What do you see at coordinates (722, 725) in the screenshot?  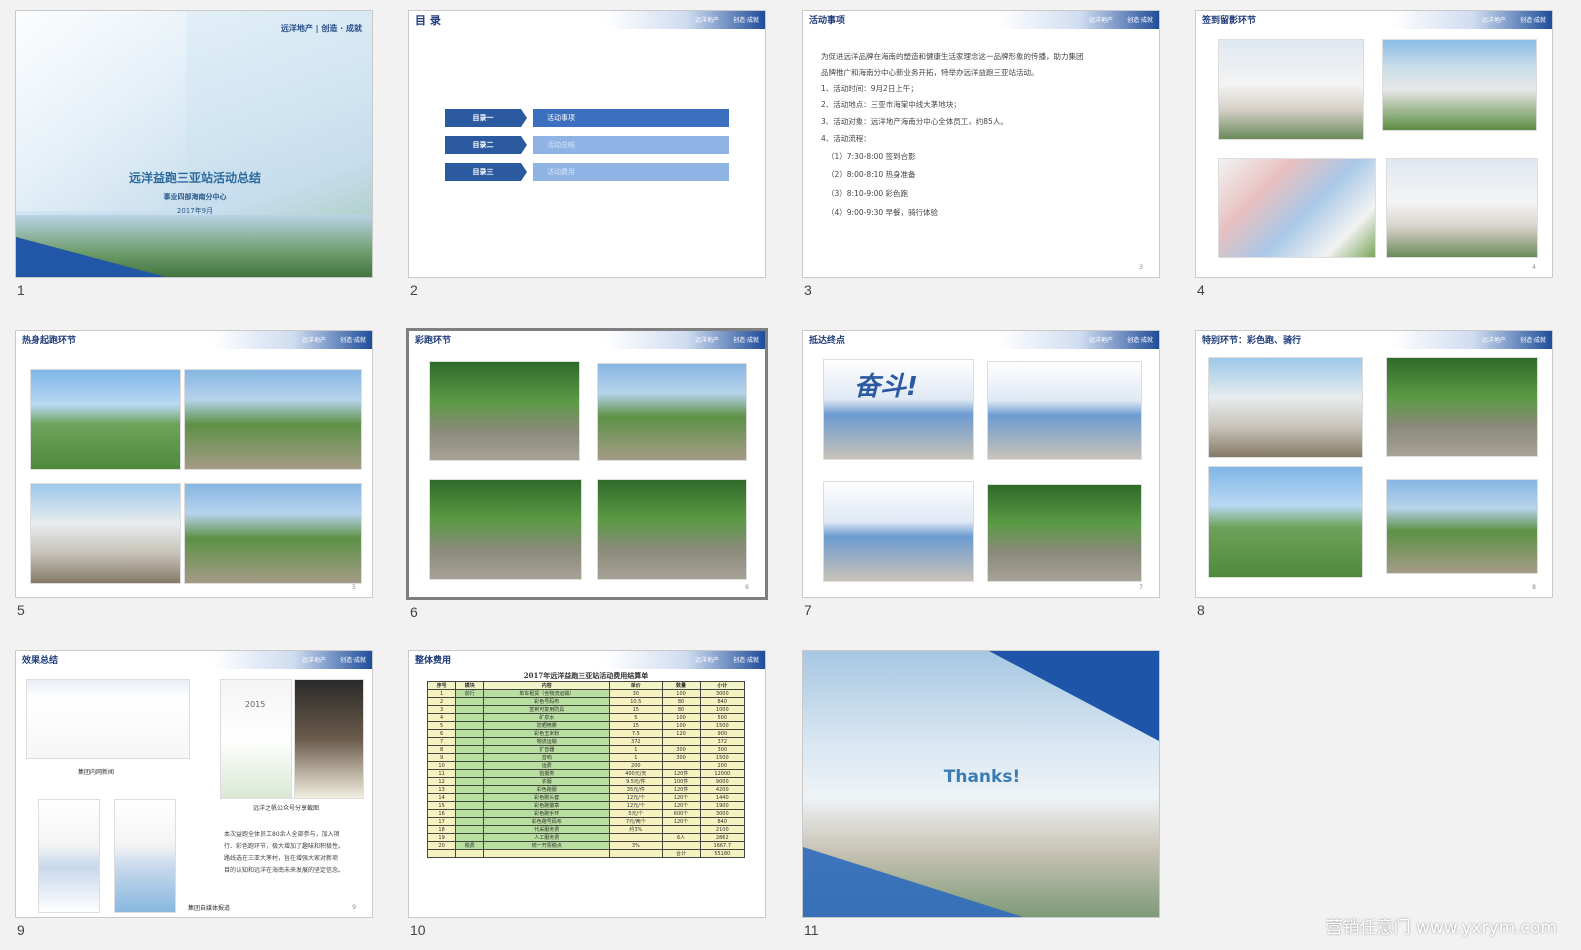 I see `table-cell: 1500` at bounding box center [722, 725].